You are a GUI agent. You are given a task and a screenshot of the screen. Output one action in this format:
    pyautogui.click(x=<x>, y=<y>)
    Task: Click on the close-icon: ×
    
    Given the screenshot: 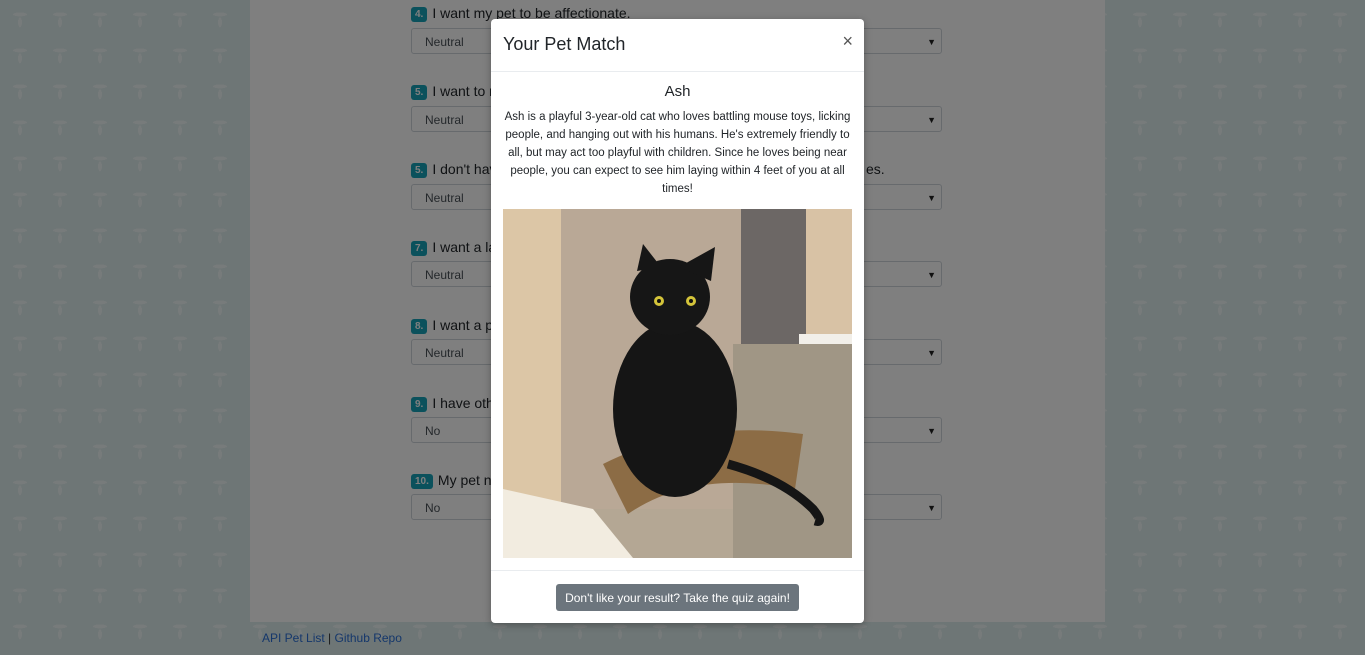 What is the action you would take?
    pyautogui.click(x=847, y=41)
    